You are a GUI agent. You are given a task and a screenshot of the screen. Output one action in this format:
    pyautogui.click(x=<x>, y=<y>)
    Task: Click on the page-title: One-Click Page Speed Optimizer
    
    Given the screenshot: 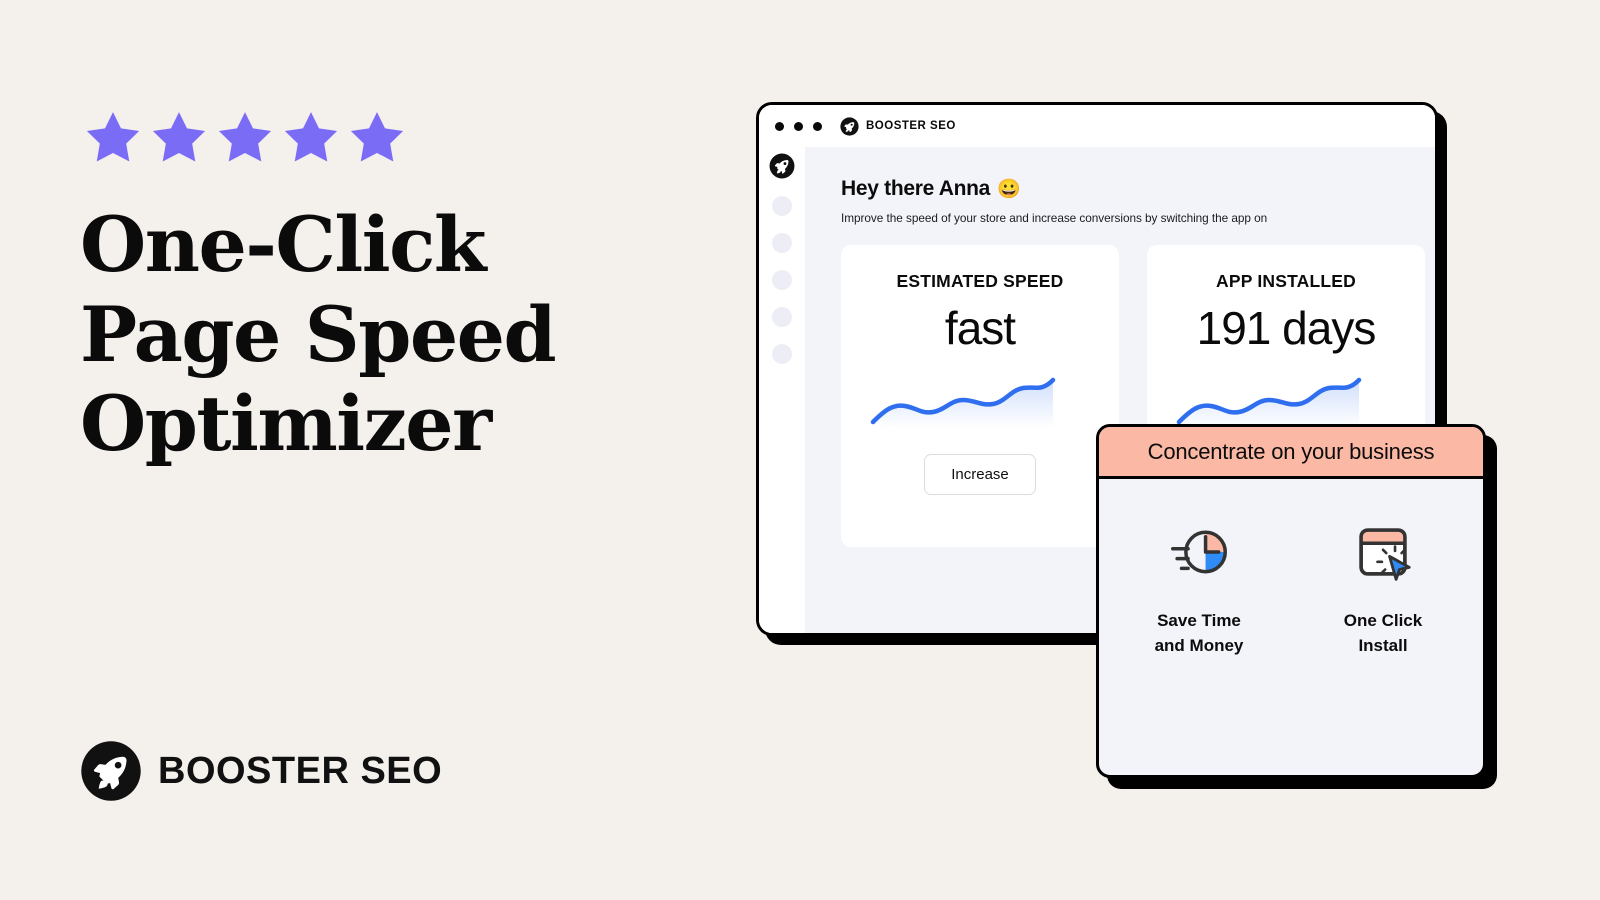 What is the action you would take?
    pyautogui.click(x=360, y=334)
    